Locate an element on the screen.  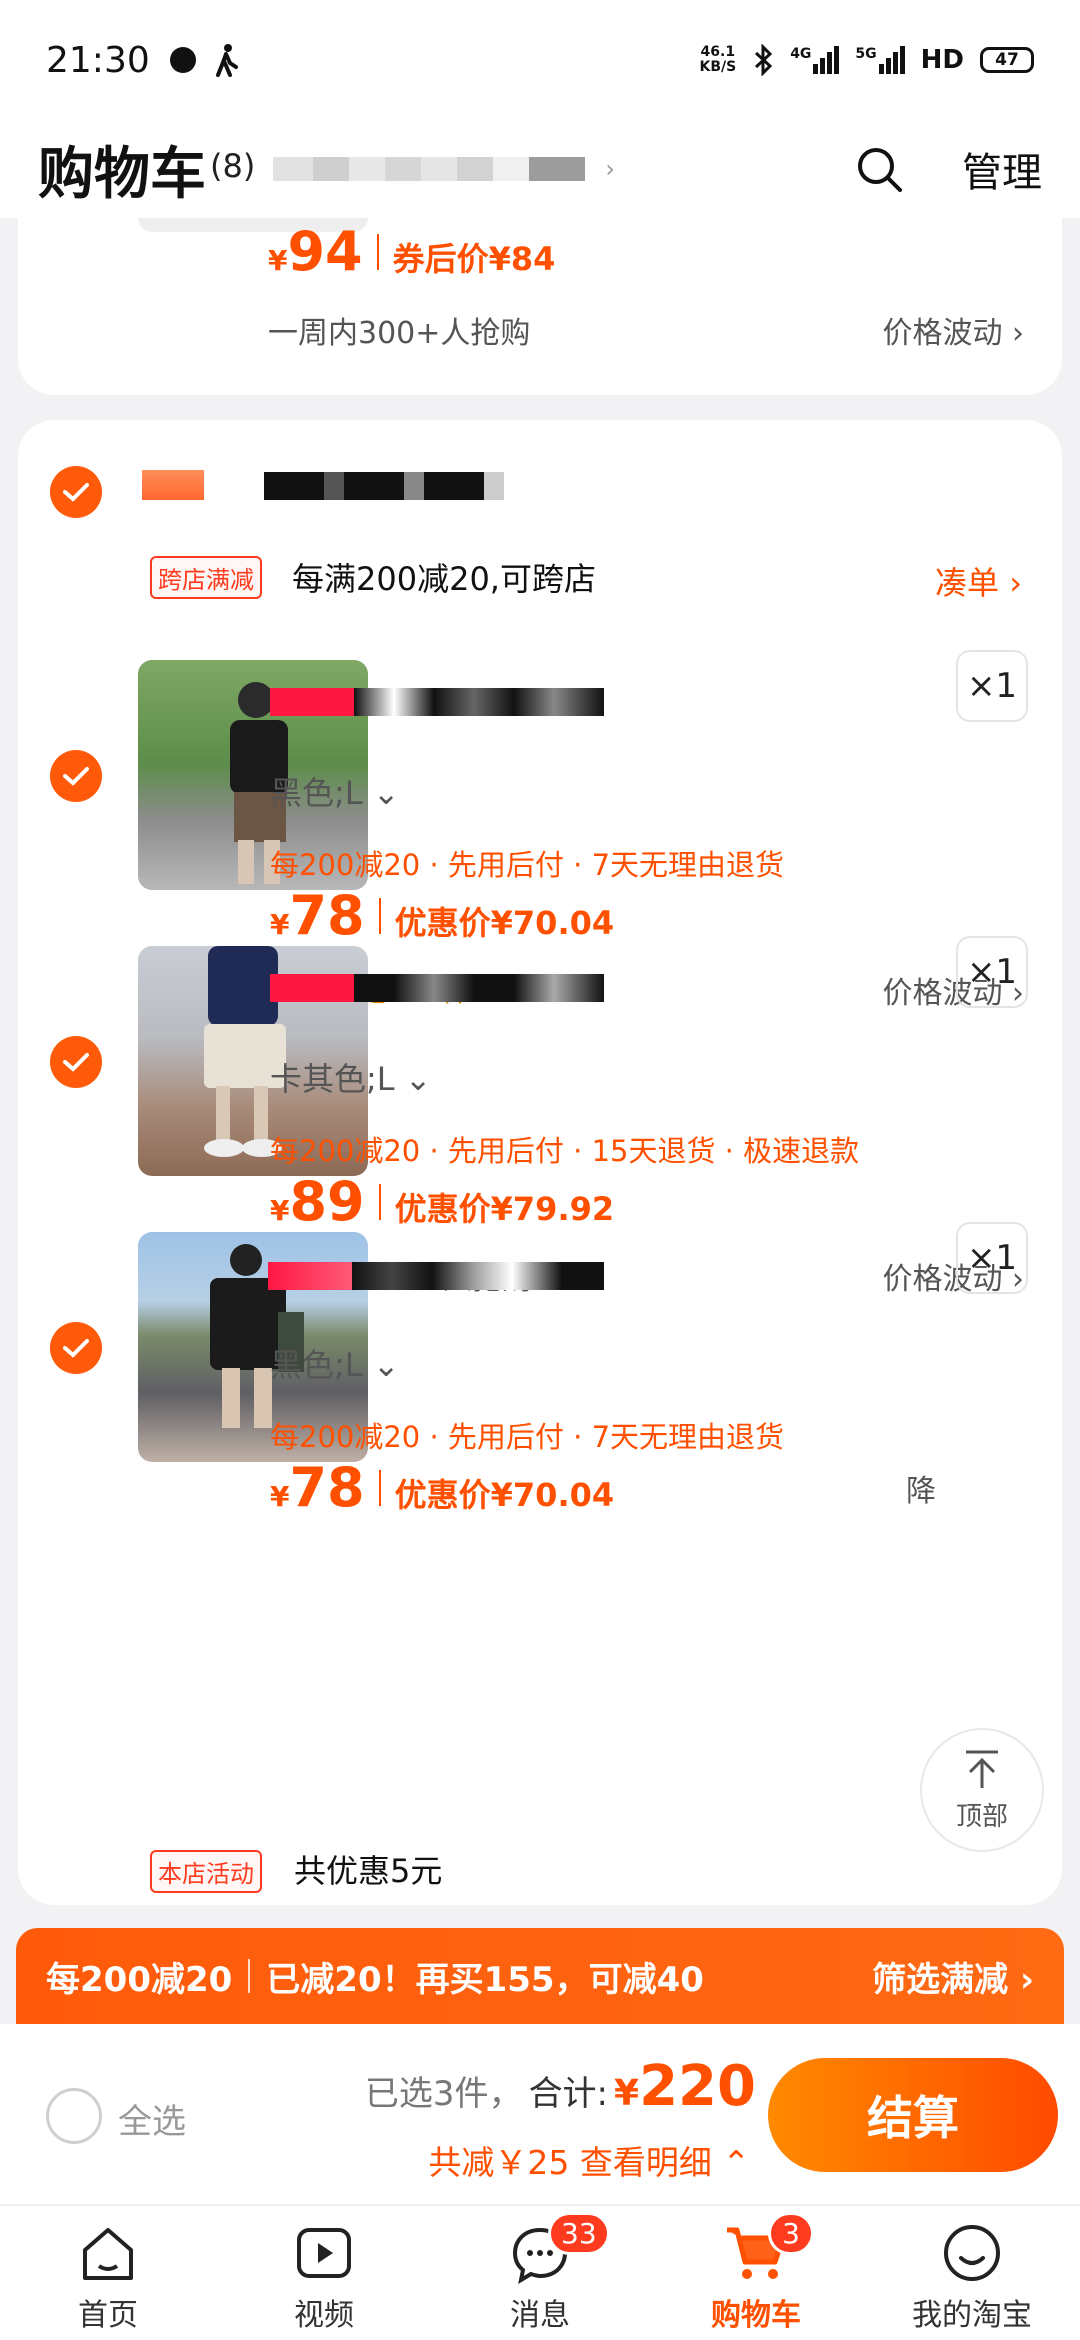
discount-price: 优惠价¥79.92 is located at coordinates (504, 1209).